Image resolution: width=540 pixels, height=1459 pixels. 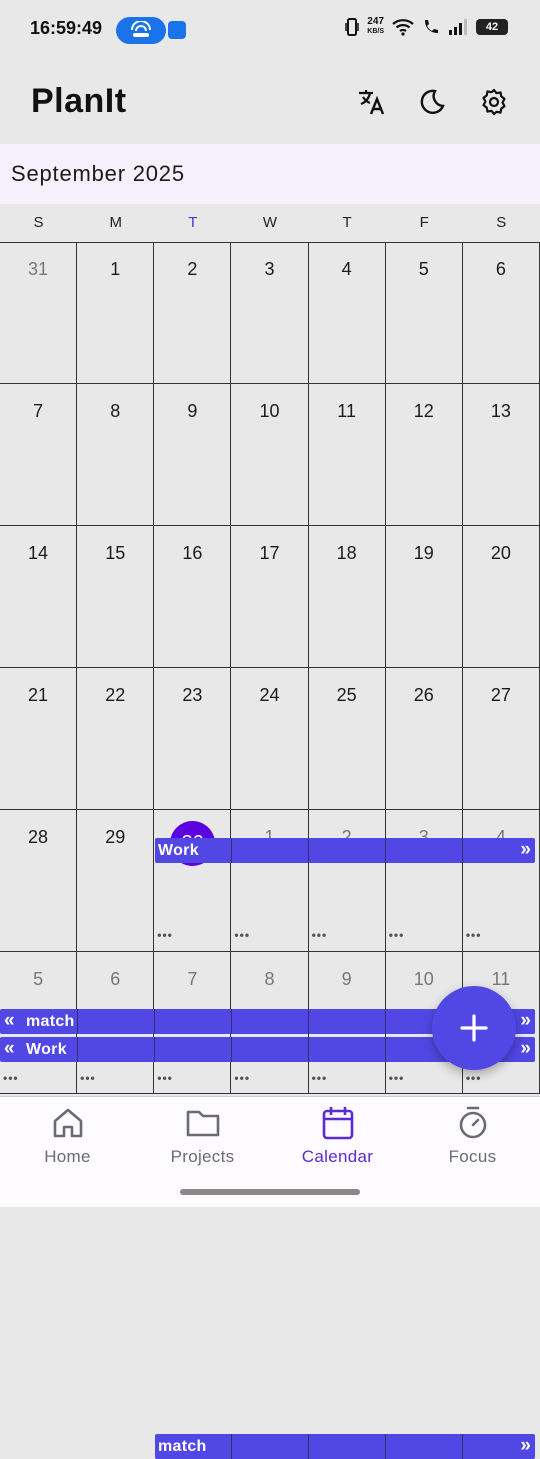 I want to click on settings-icon, so click(x=494, y=102).